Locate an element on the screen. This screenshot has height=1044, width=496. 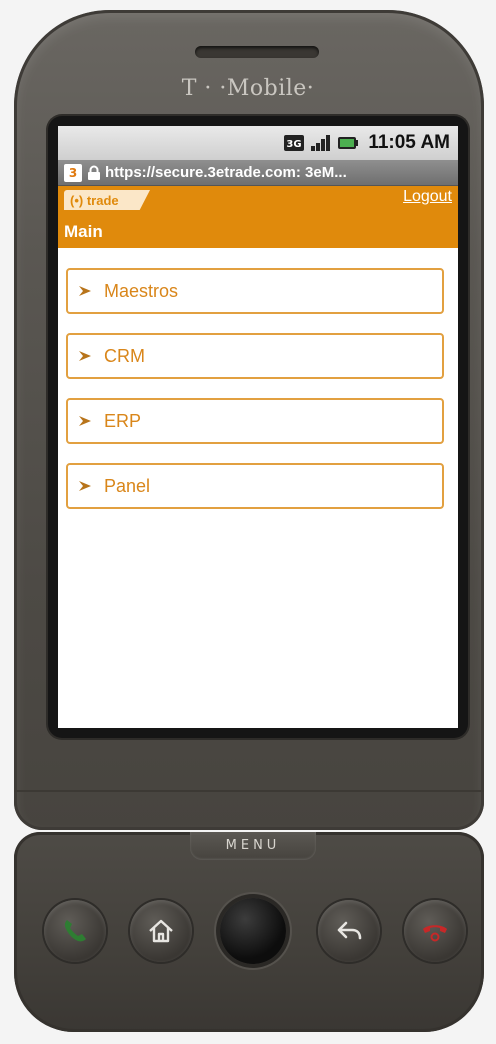
menu-item-maestros: Maestros is located at coordinates (255, 291).